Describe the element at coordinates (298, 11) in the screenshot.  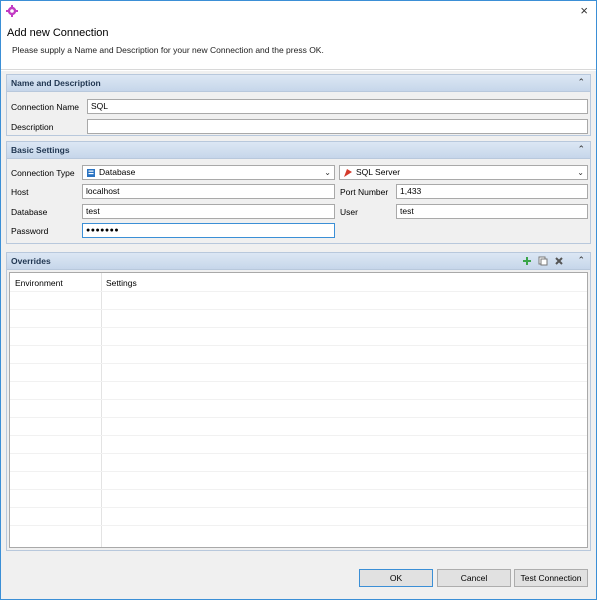
I see `window-titlebar: ×` at that location.